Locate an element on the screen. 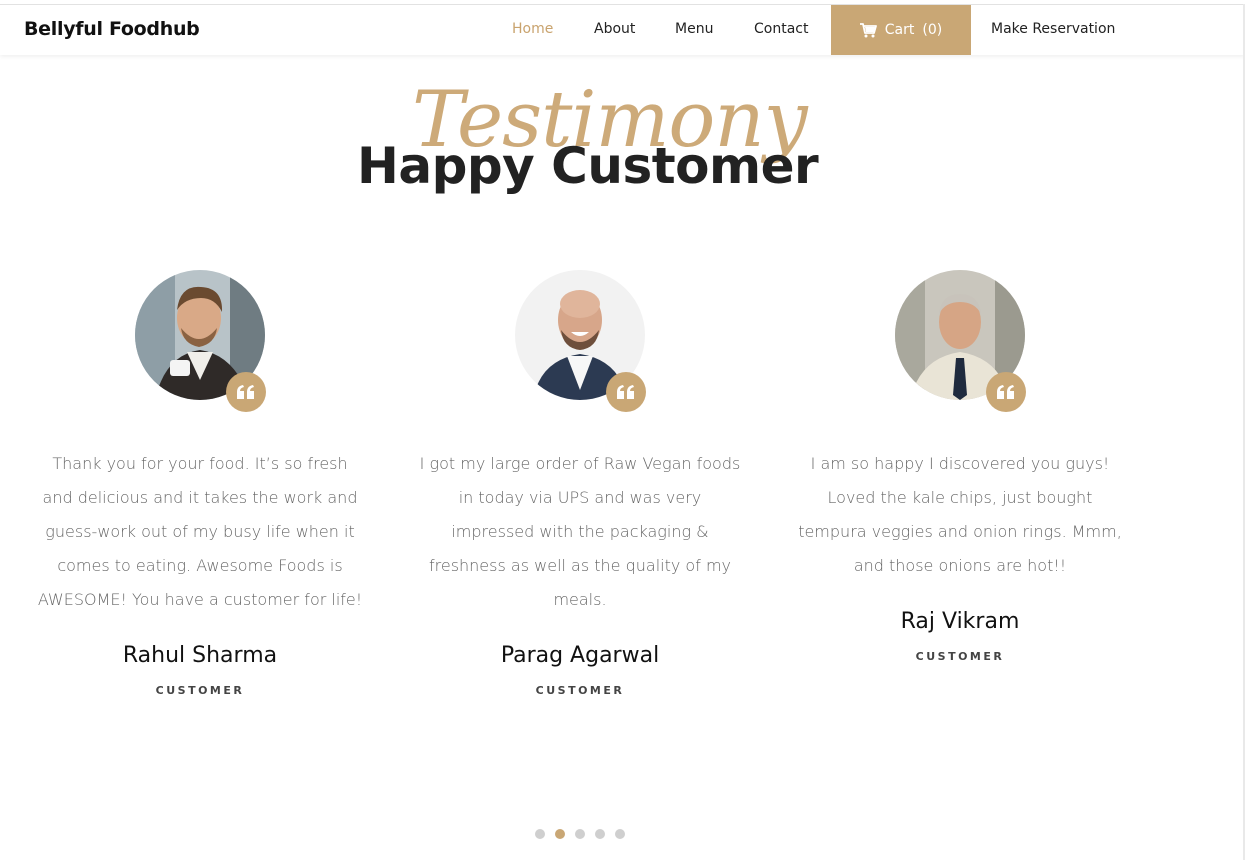 The height and width of the screenshot is (860, 1245). nav-home: Home is located at coordinates (532, 29).